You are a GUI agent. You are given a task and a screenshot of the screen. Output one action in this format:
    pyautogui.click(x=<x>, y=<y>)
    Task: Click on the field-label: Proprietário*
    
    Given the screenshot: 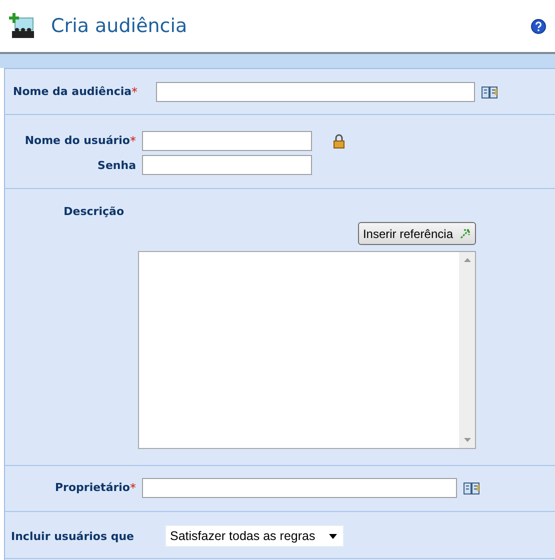 What is the action you would take?
    pyautogui.click(x=95, y=488)
    